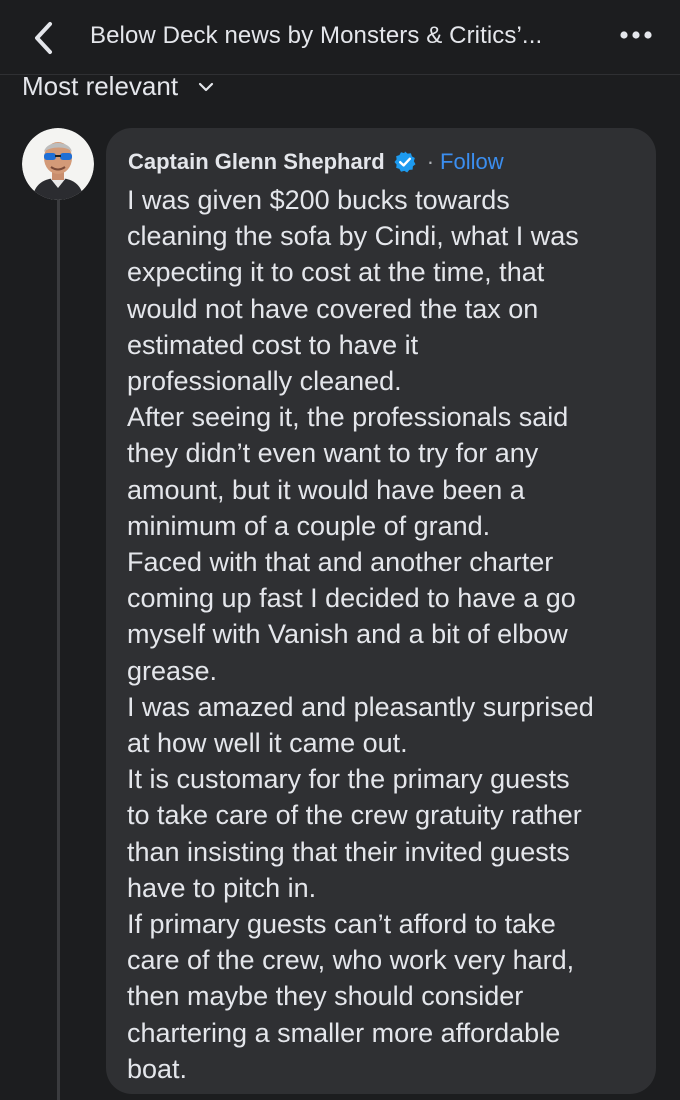  I want to click on comment-line: they didn’t even want to try for any, so click(333, 453).